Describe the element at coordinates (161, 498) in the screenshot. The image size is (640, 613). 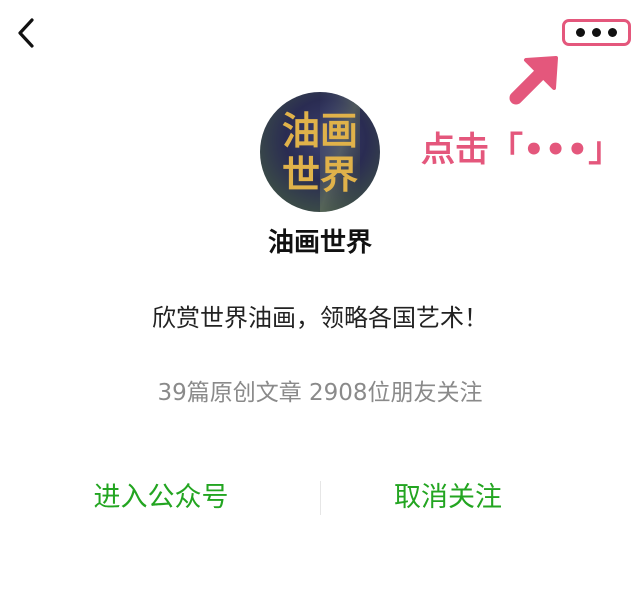
I see `enter-account-button: 进入公众号` at that location.